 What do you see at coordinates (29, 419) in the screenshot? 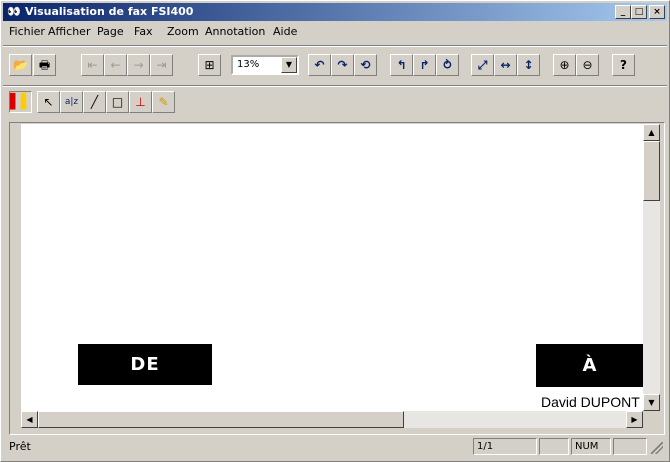
I see `scroll-left-icon: ◀` at bounding box center [29, 419].